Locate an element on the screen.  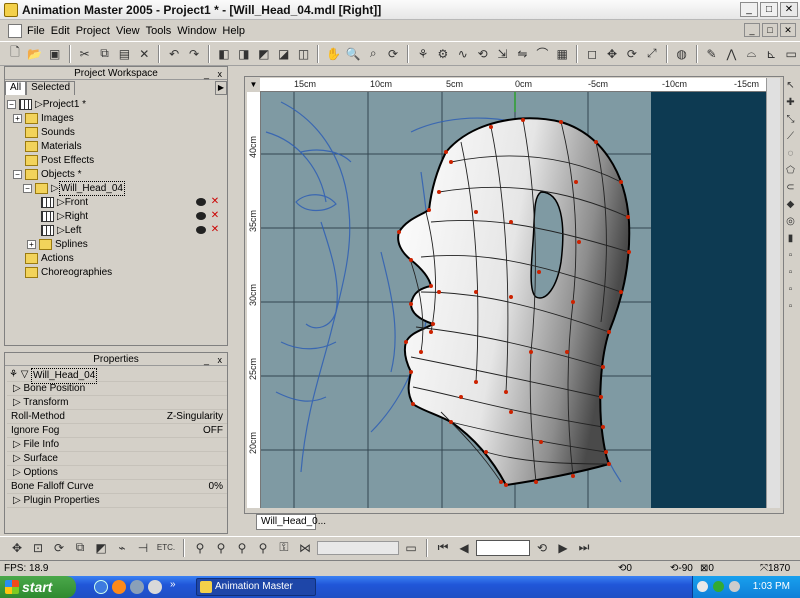
tree-item-camera-front: ▷ Front ✕ is located at coordinates (133, 202).